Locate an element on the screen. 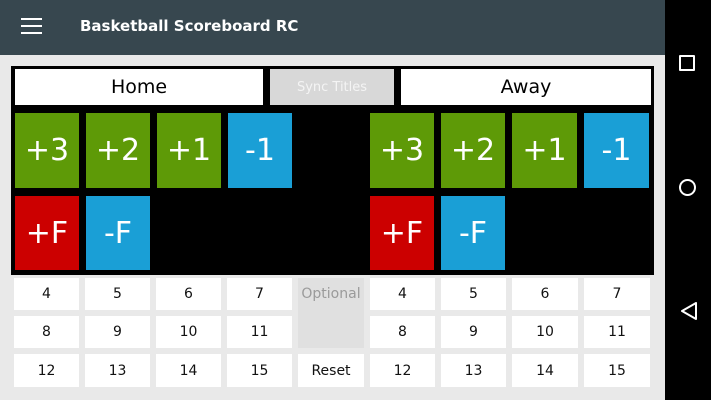 The width and height of the screenshot is (711, 400). home-number-button: 4 is located at coordinates (46, 294).